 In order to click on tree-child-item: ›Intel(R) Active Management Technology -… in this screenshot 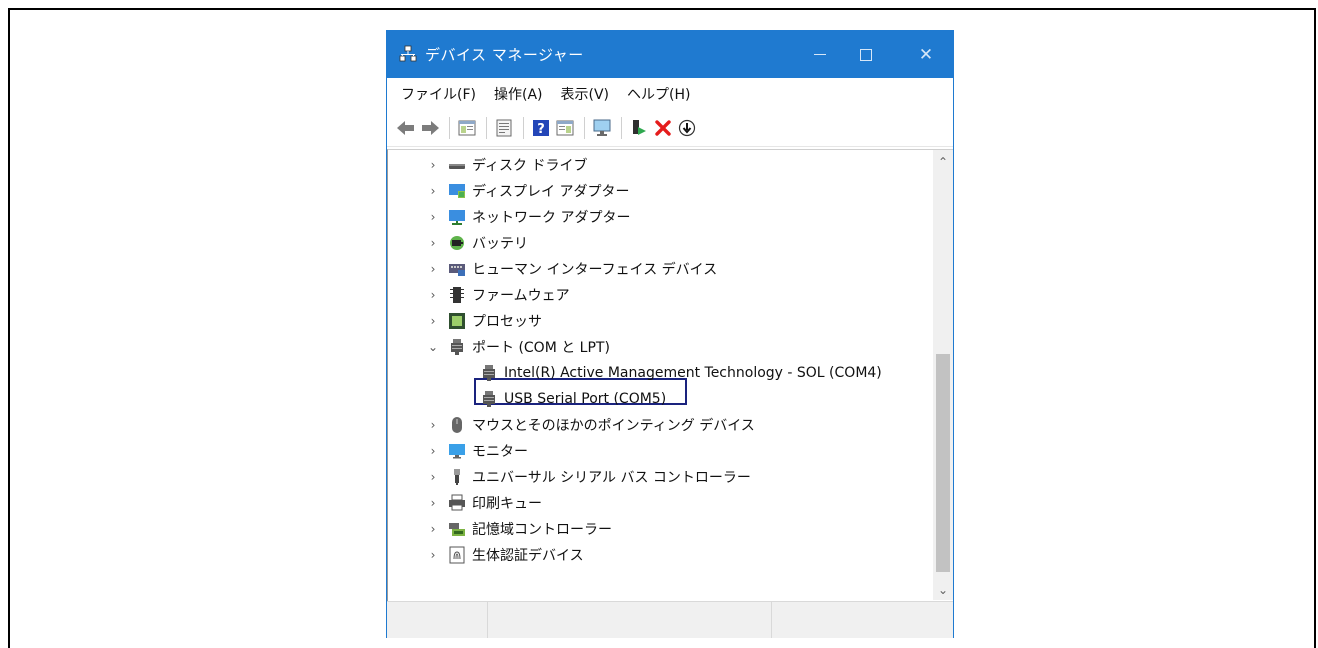, I will do `click(681, 373)`.